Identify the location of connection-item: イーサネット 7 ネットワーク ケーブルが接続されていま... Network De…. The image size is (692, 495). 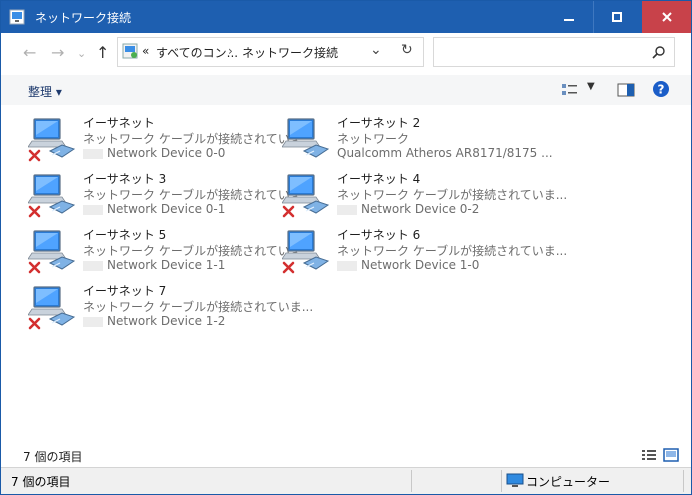
(170, 306).